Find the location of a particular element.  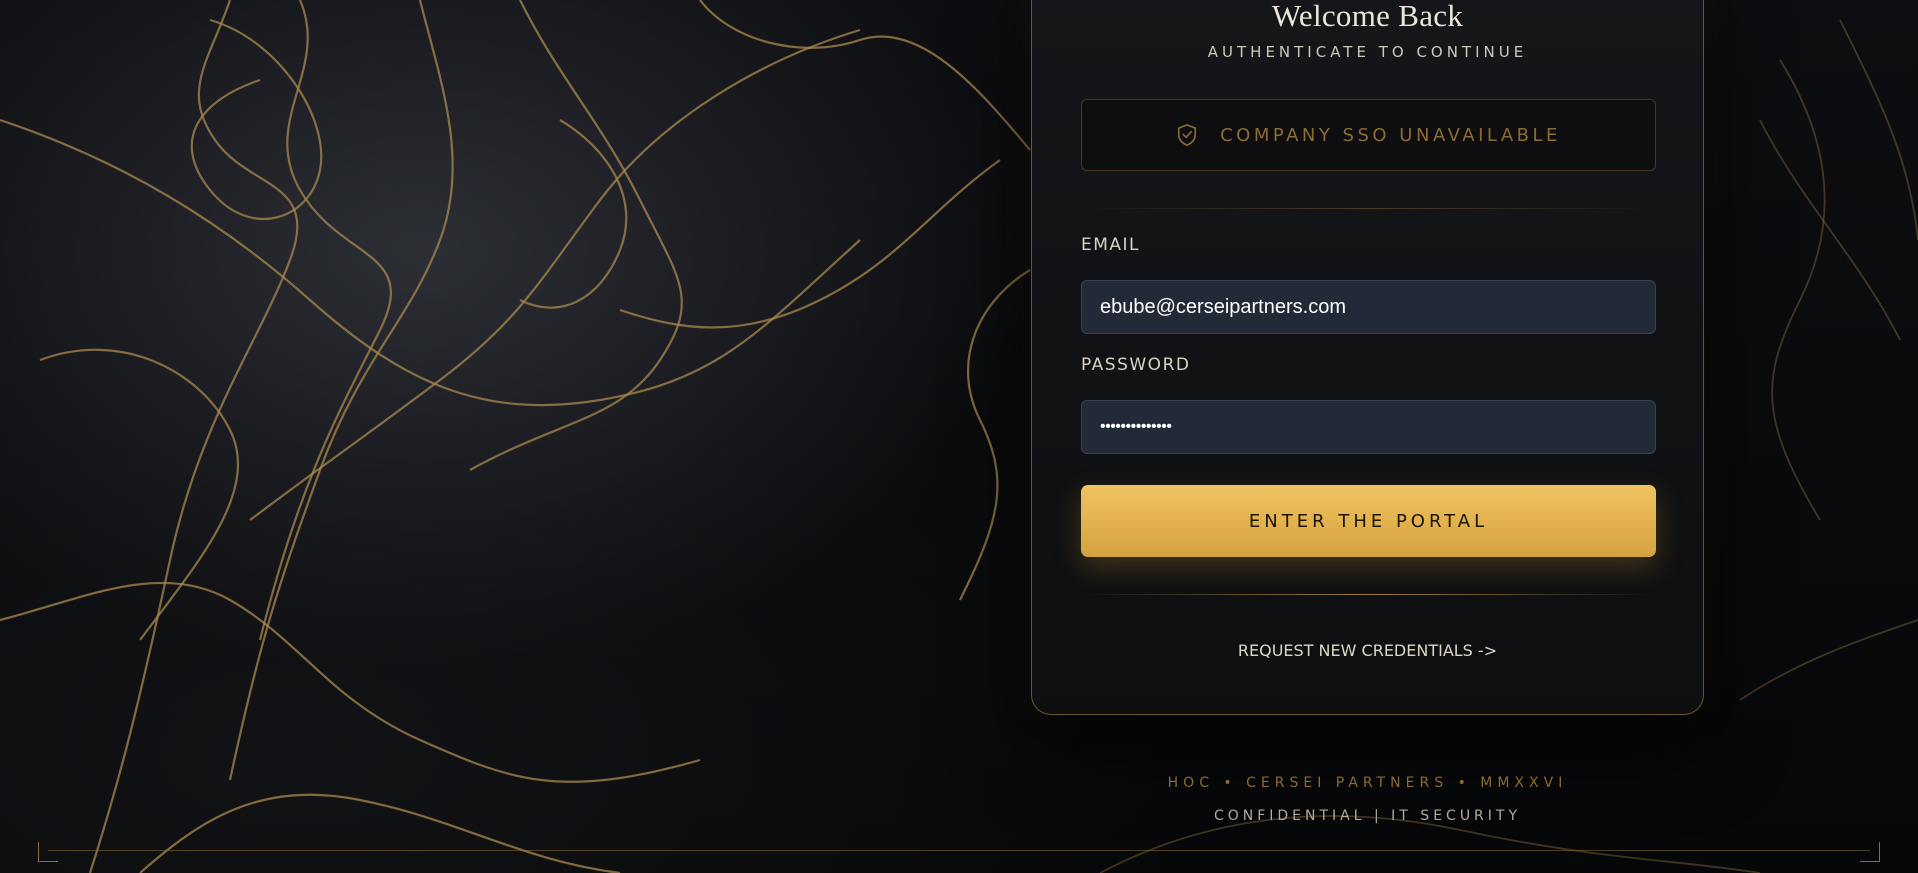

password-label: PASSWORD is located at coordinates (1136, 365).